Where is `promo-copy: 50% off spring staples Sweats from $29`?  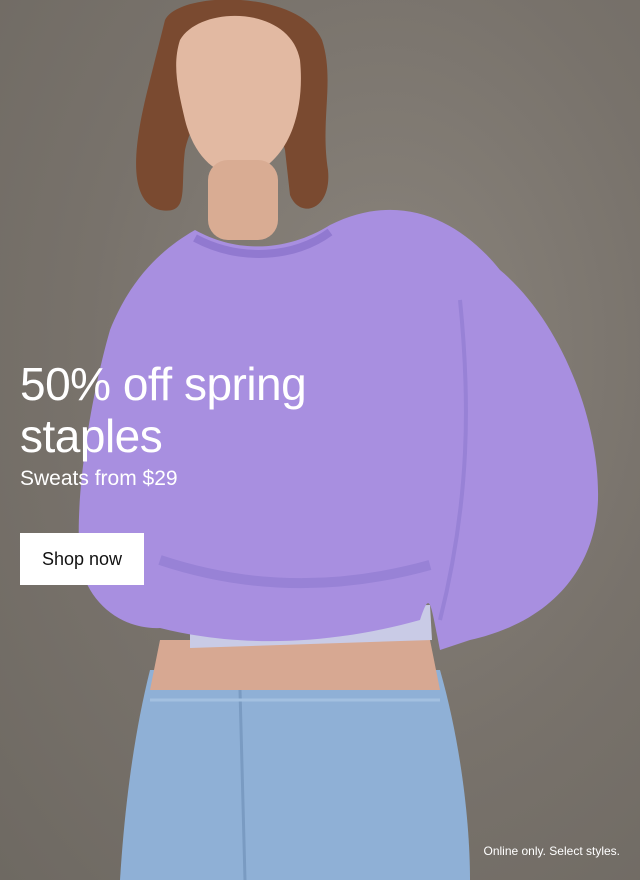 promo-copy: 50% off spring staples Sweats from $29 is located at coordinates (230, 425).